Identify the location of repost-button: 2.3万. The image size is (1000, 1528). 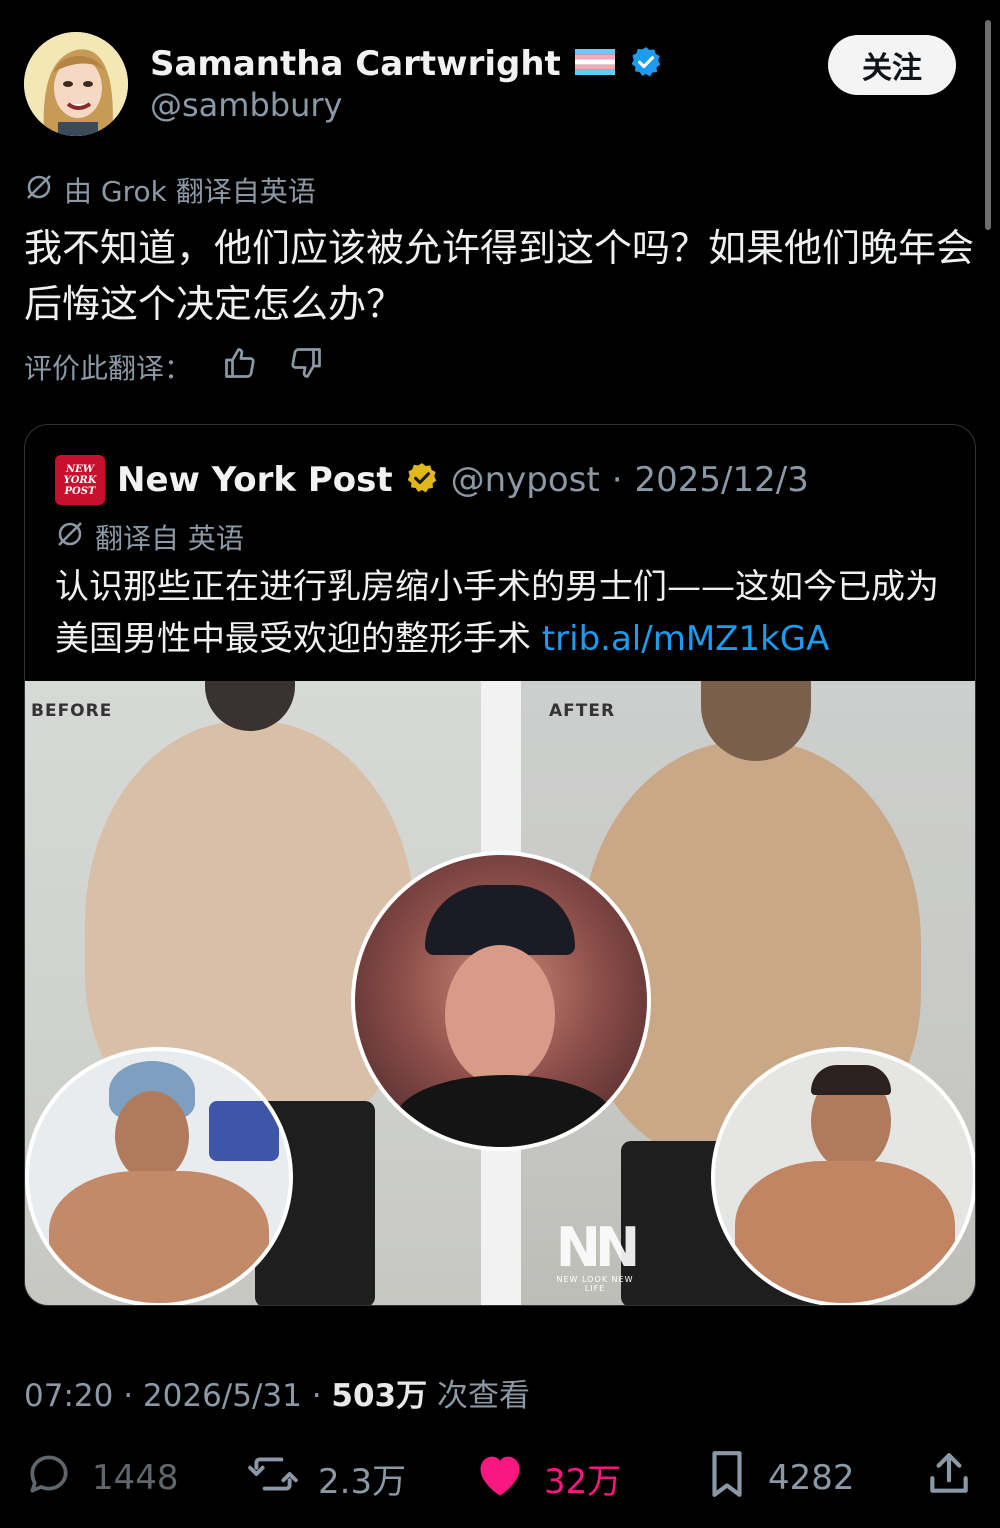
(326, 1478).